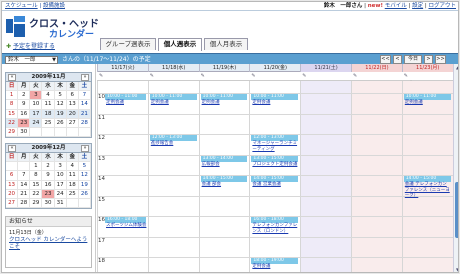  I want to click on event-item: 14:00 - 15:00 会議 部会, so click(224, 182).